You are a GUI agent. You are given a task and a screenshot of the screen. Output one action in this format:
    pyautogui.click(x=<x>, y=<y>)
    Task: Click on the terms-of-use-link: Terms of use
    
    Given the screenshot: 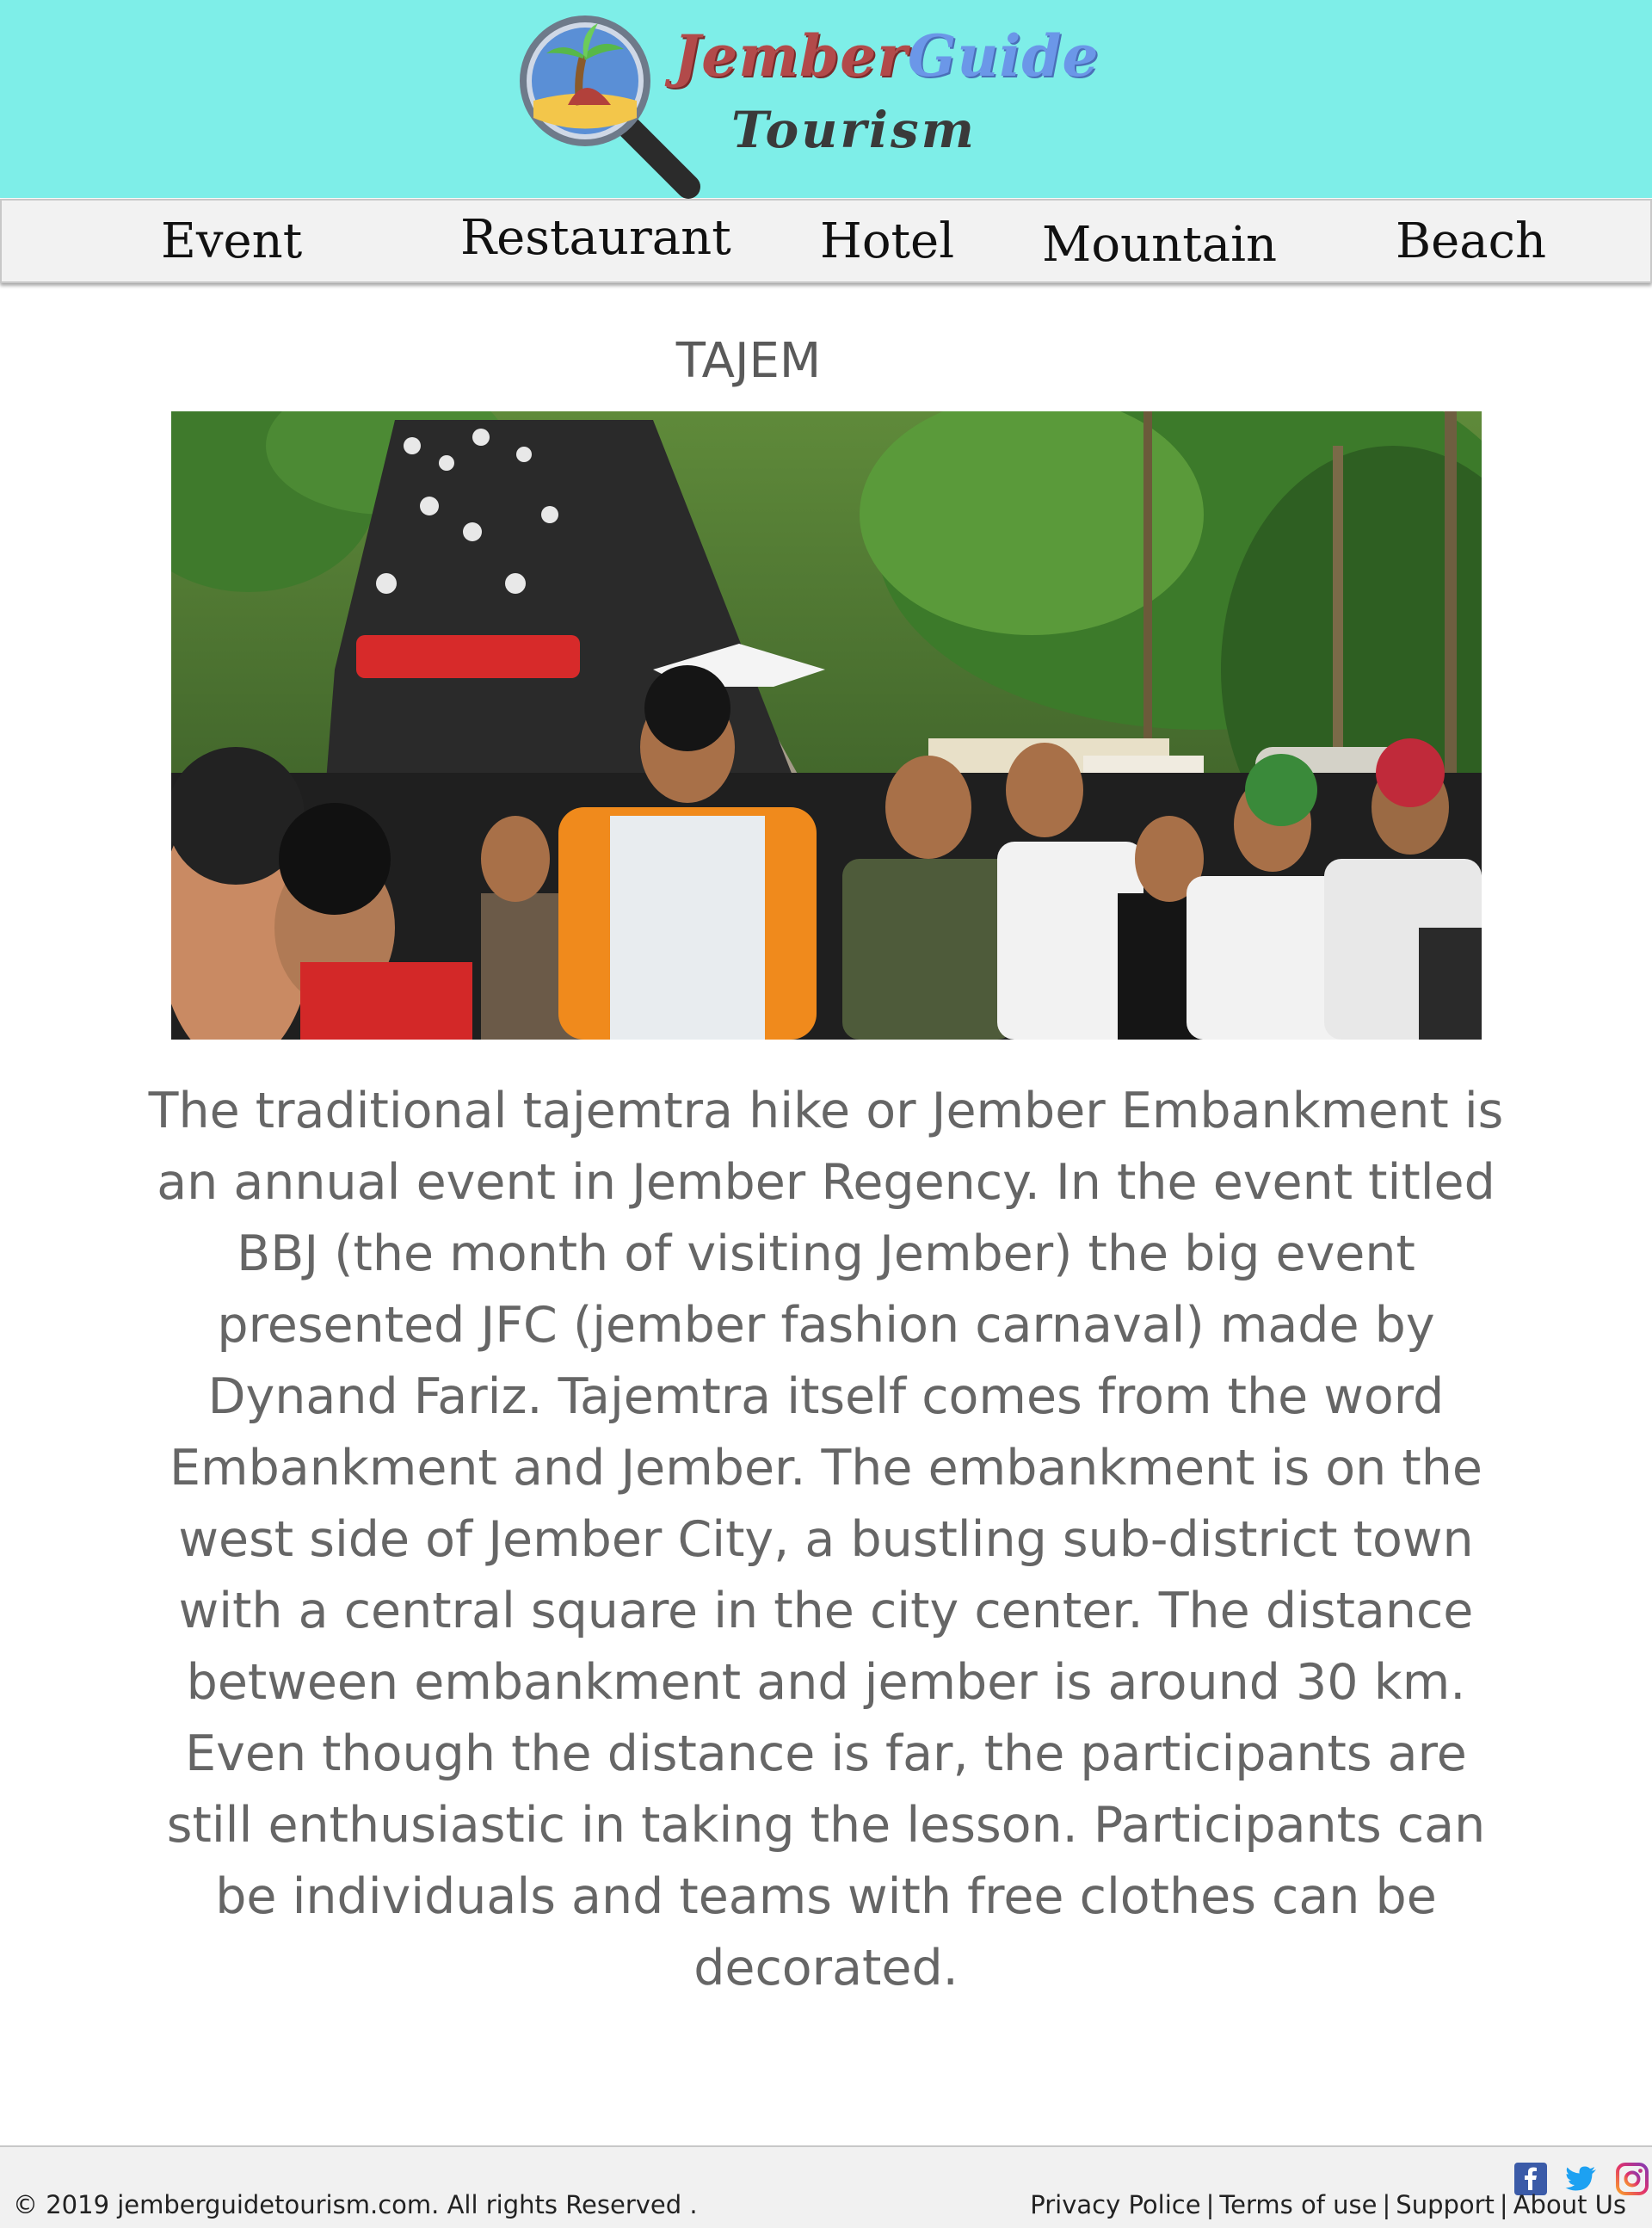 What is the action you would take?
    pyautogui.click(x=1298, y=2204)
    